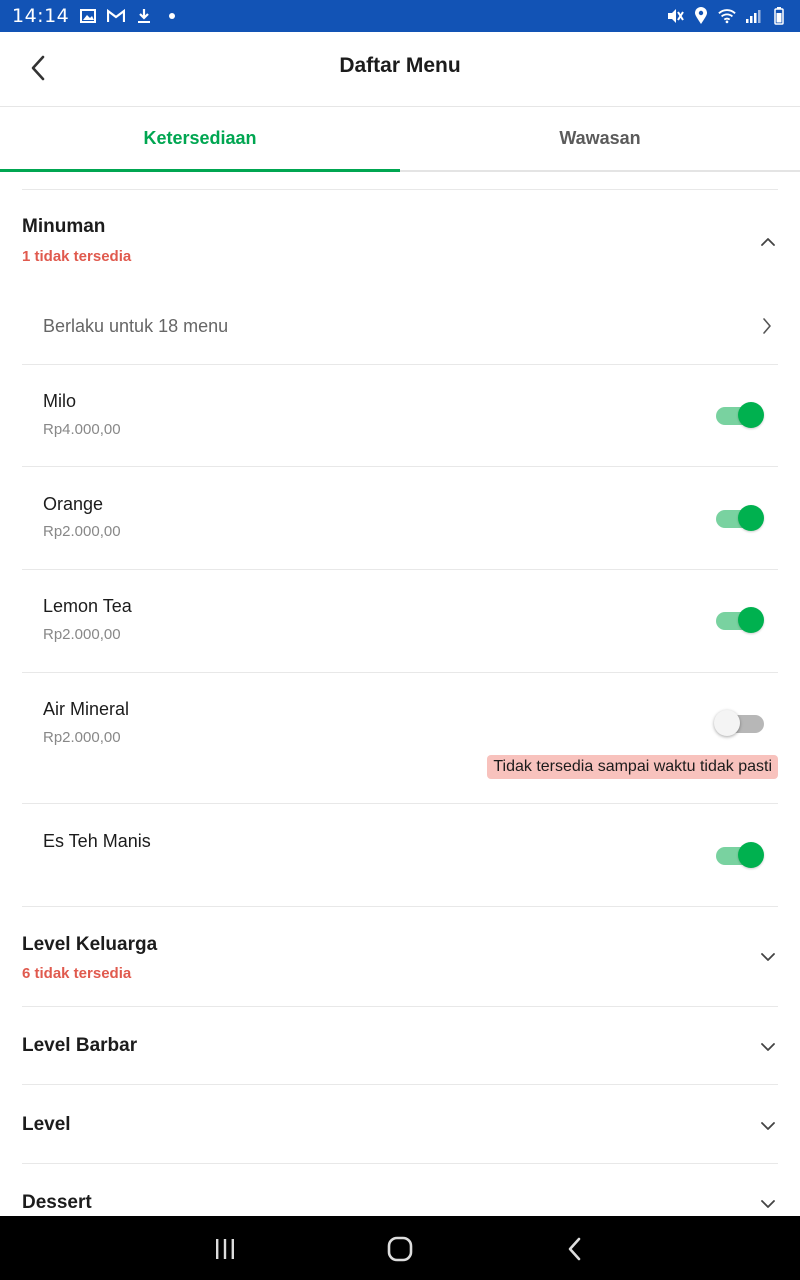  Describe the element at coordinates (400, 416) in the screenshot. I see `menu-item-row: Milo Rp4.000,00` at that location.